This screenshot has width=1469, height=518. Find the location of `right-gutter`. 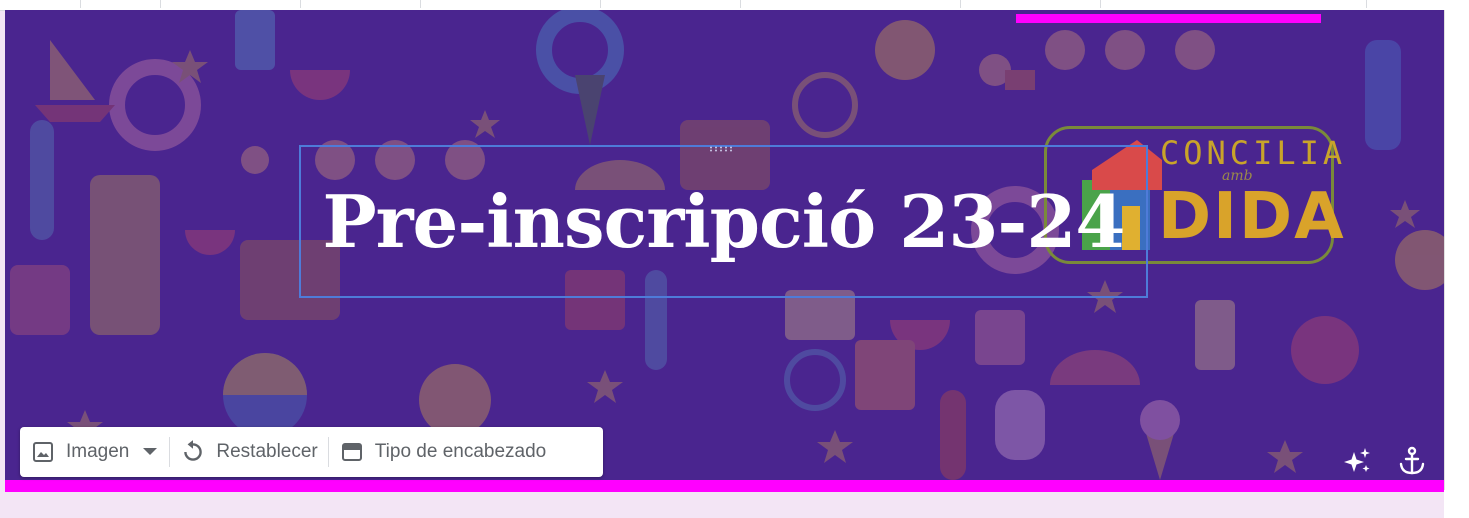

right-gutter is located at coordinates (1456, 264).